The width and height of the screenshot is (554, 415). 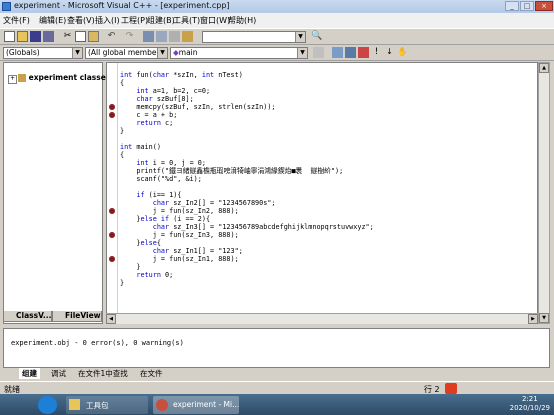 What do you see at coordinates (129, 36) in the screenshot?
I see `redo-icon: ↷` at bounding box center [129, 36].